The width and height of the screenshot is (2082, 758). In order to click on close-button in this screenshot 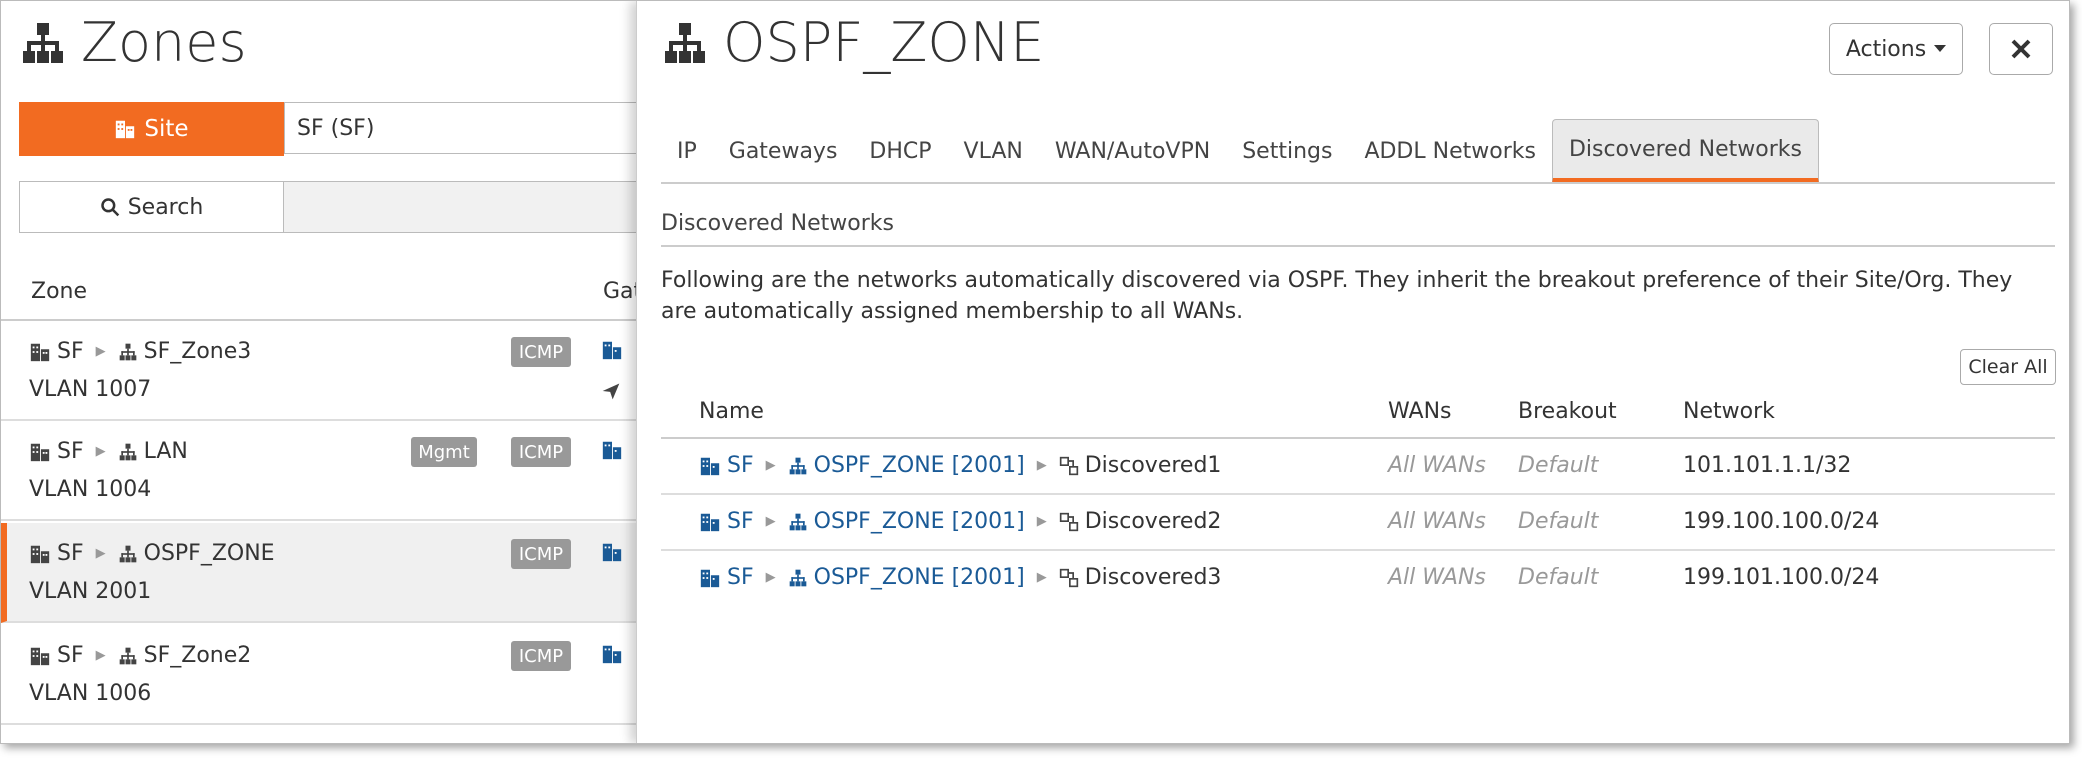, I will do `click(2021, 49)`.